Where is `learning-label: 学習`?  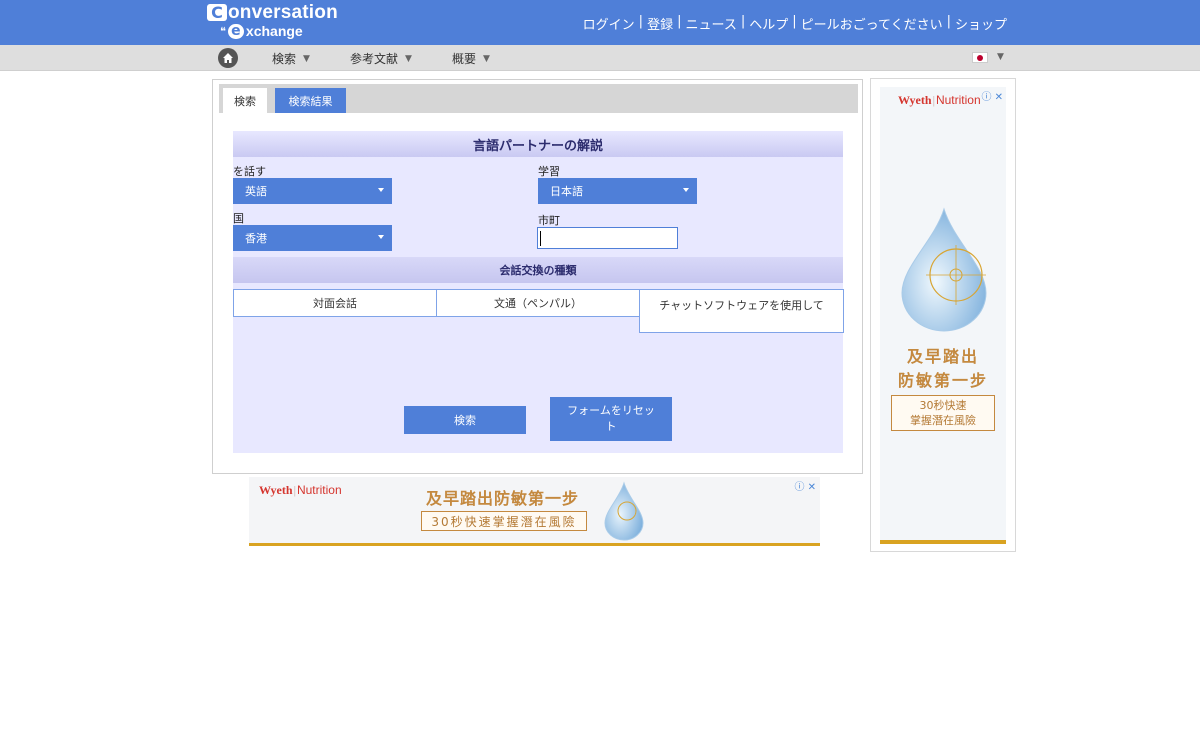 learning-label: 学習 is located at coordinates (549, 171).